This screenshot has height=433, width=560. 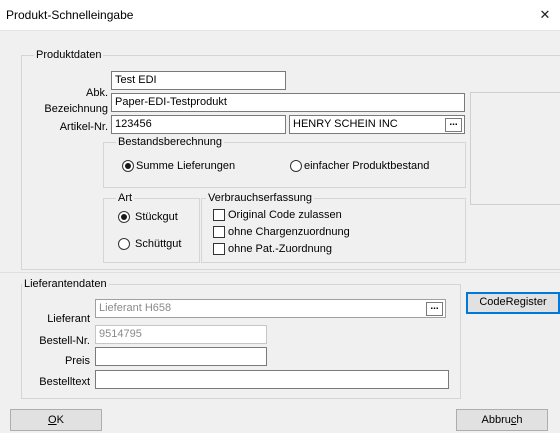 What do you see at coordinates (280, 15) in the screenshot?
I see `title-bar: Produkt-Schnelleingabe ✕` at bounding box center [280, 15].